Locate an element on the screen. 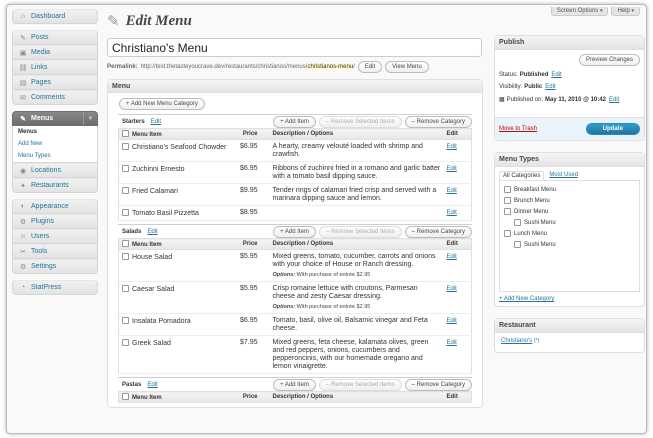  submenu-item-menu-types: Menu Types is located at coordinates (55, 156).